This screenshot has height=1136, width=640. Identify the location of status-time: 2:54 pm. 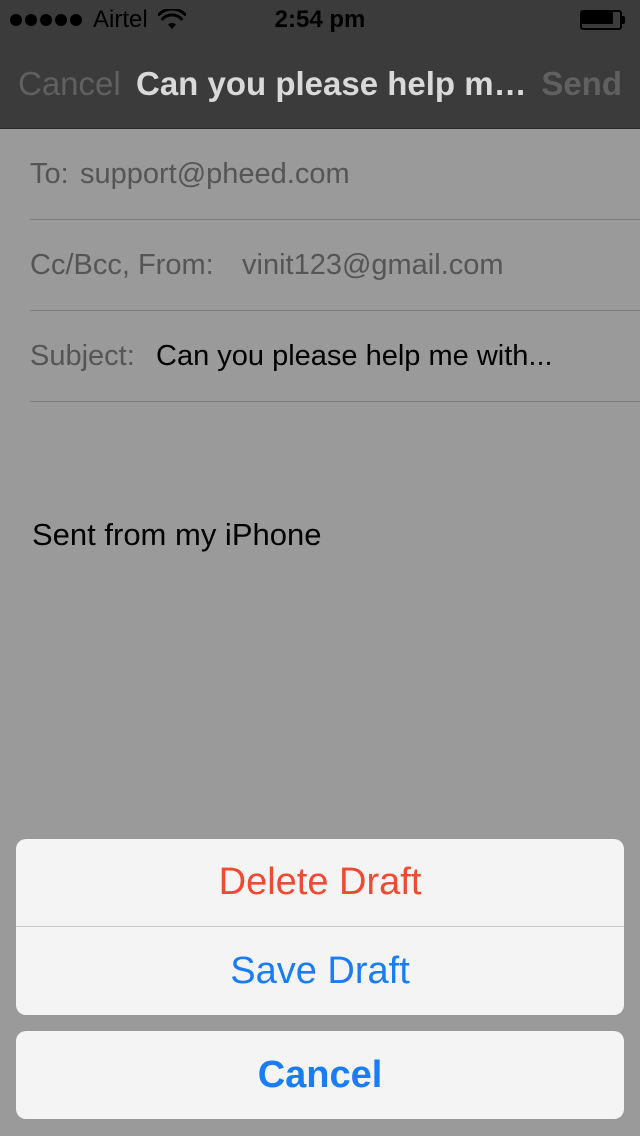
(320, 19).